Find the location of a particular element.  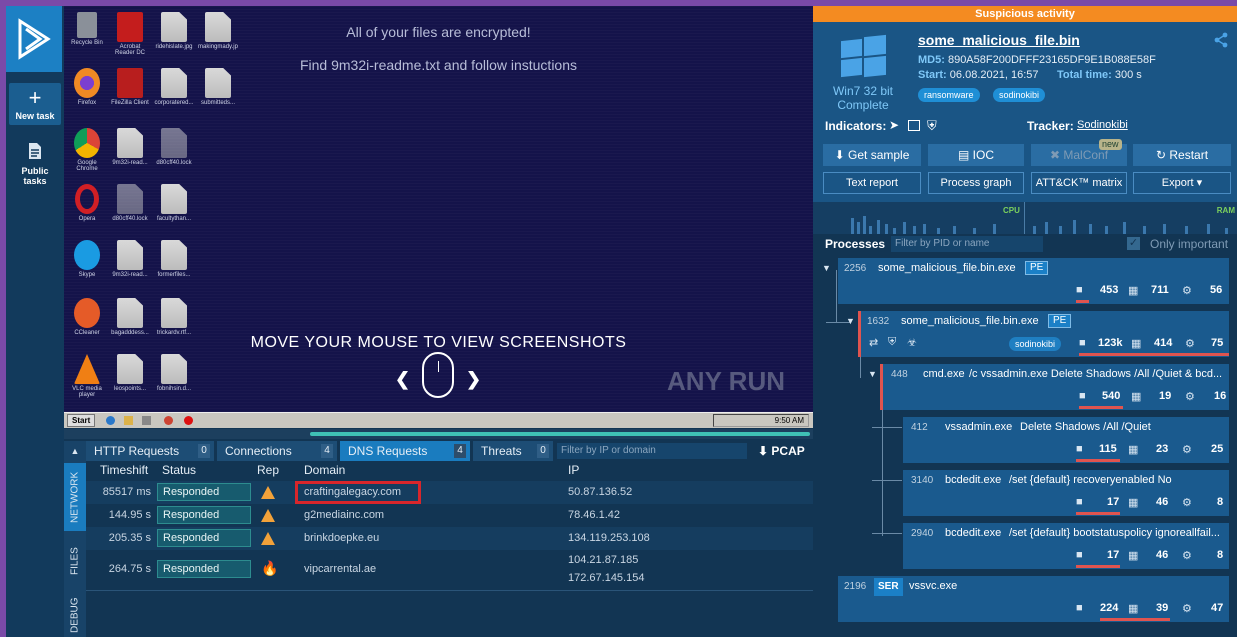

pcap-download-button: ⬇ PCAP is located at coordinates (781, 451).